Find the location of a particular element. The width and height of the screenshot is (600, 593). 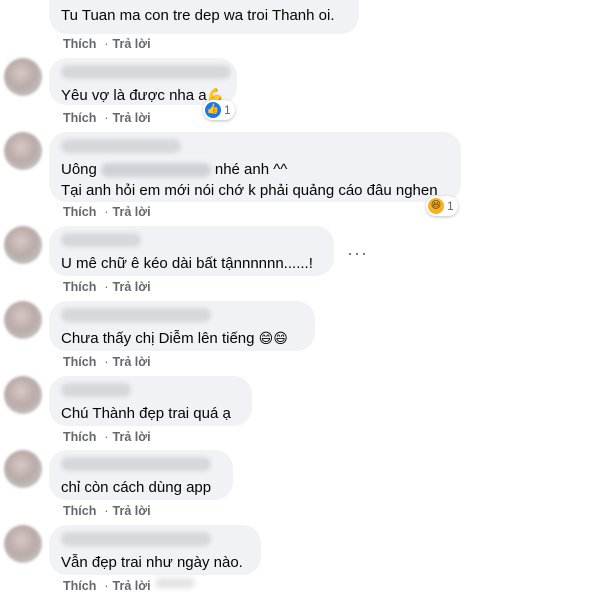

comment-bubble: Vẫn đẹp trai như ngày nào. is located at coordinates (155, 550).